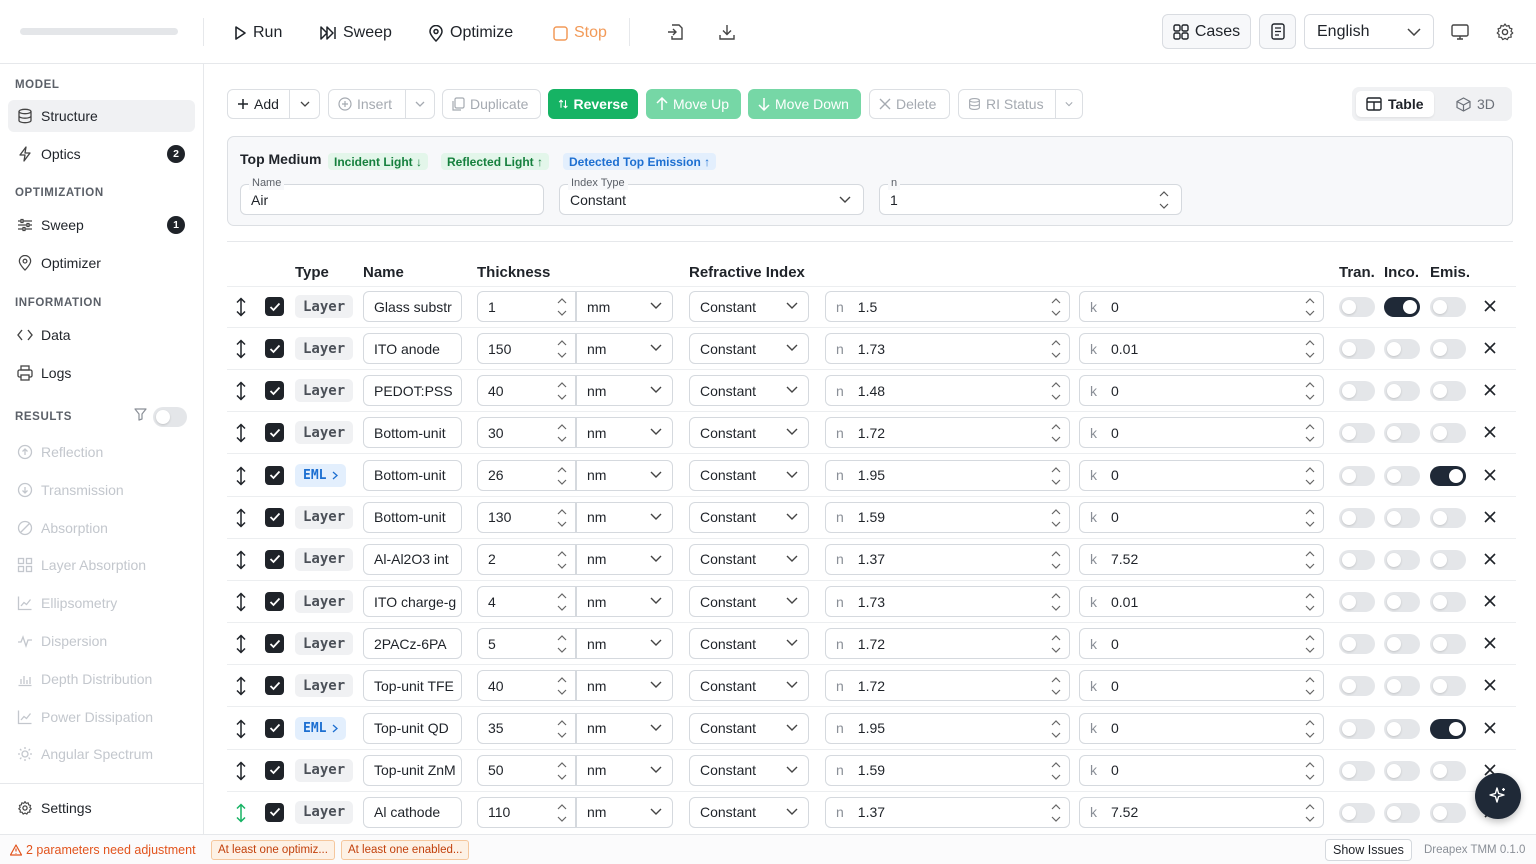 The image size is (1536, 864). What do you see at coordinates (101, 754) in the screenshot?
I see `sidebar-item-angular-spectrum: Angular Spectrum` at bounding box center [101, 754].